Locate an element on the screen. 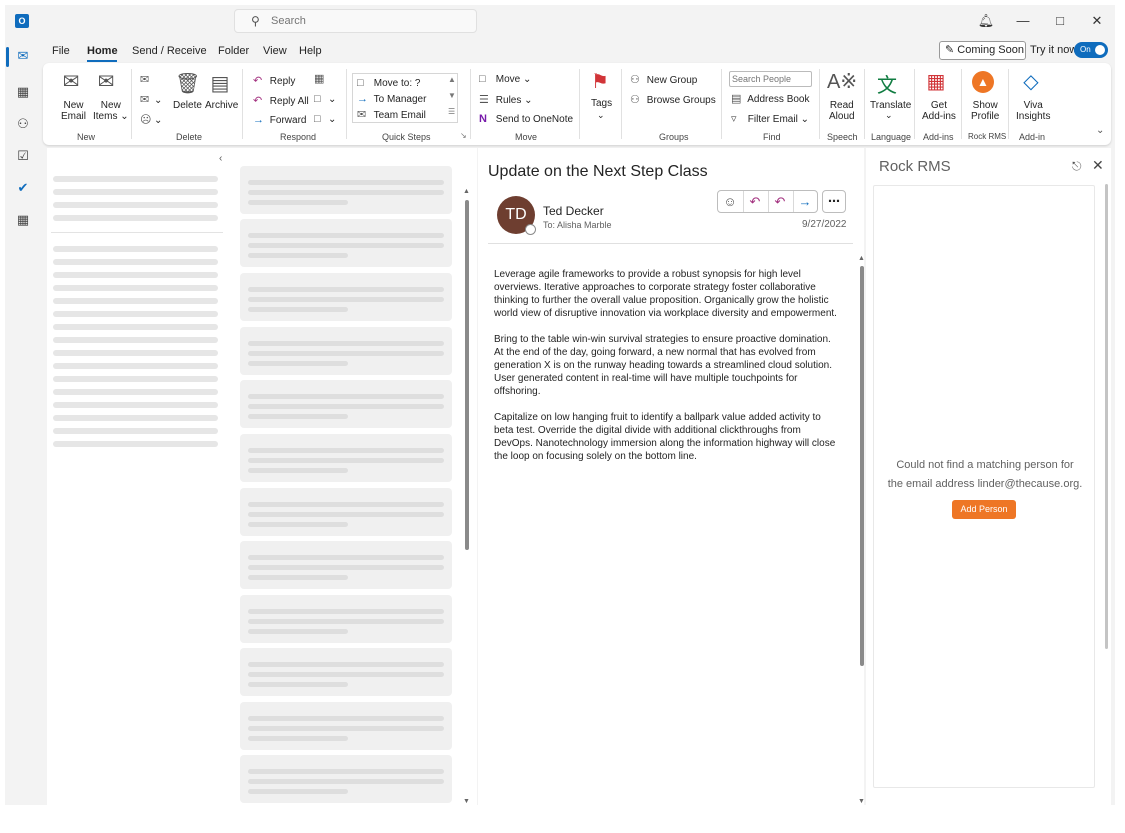 The image size is (1125, 833). toggle-label: On is located at coordinates (1085, 49).